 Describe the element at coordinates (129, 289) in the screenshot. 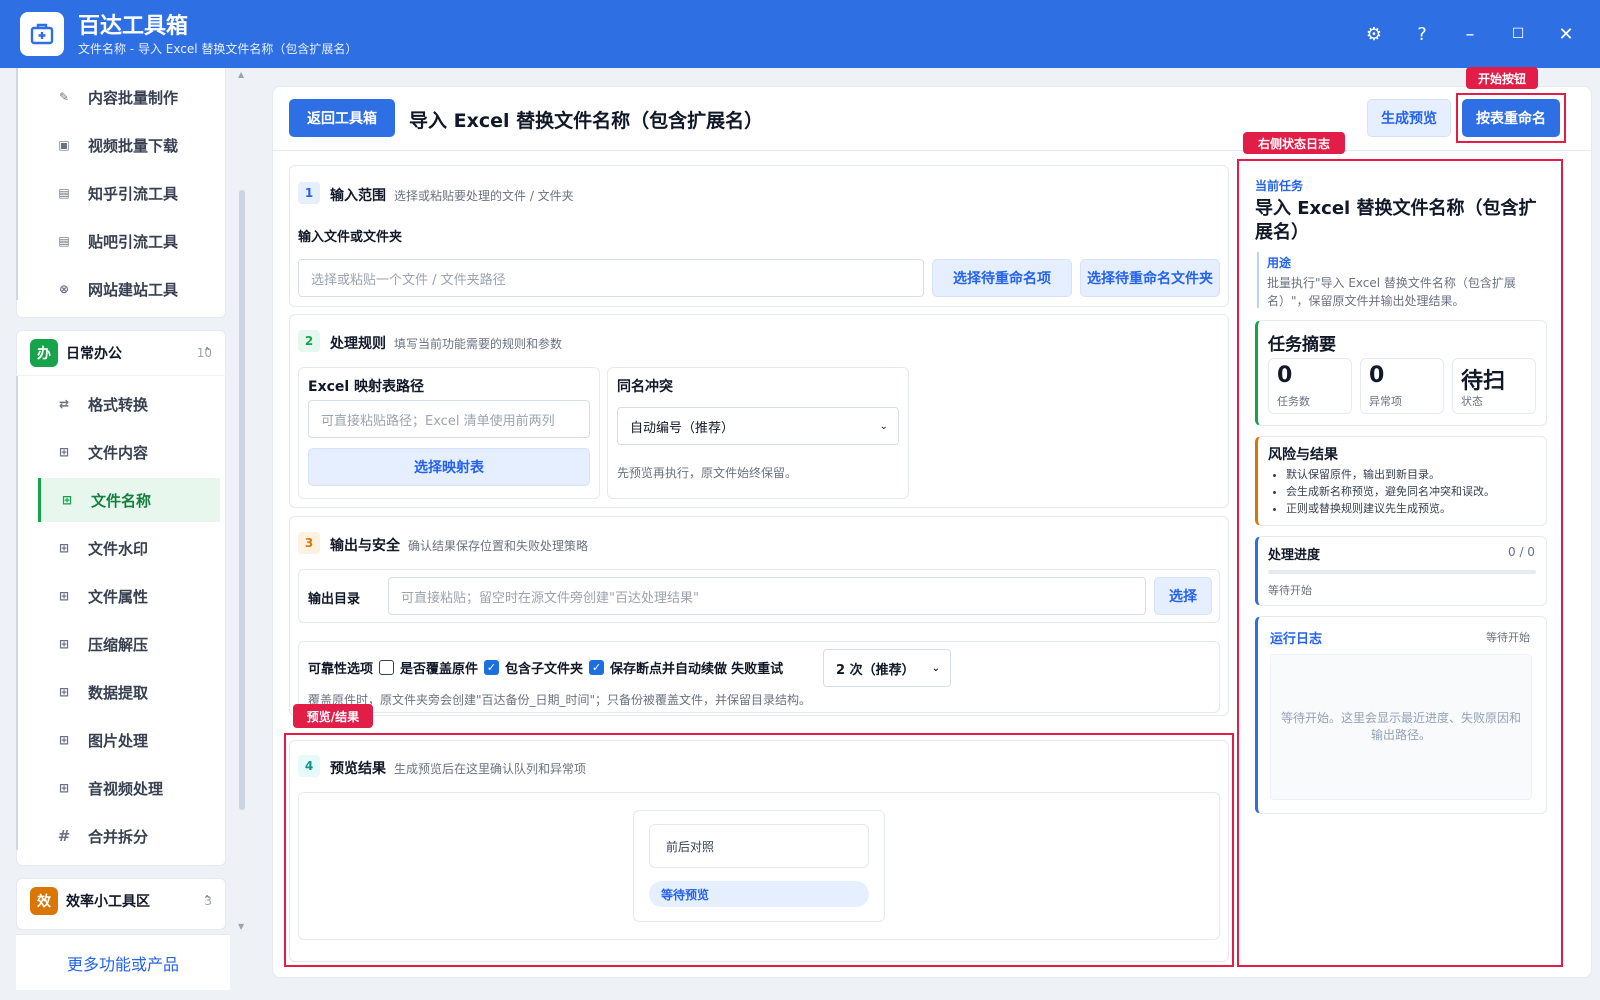

I see `sidebar-item-website: ⊗ 网站建站工具` at that location.